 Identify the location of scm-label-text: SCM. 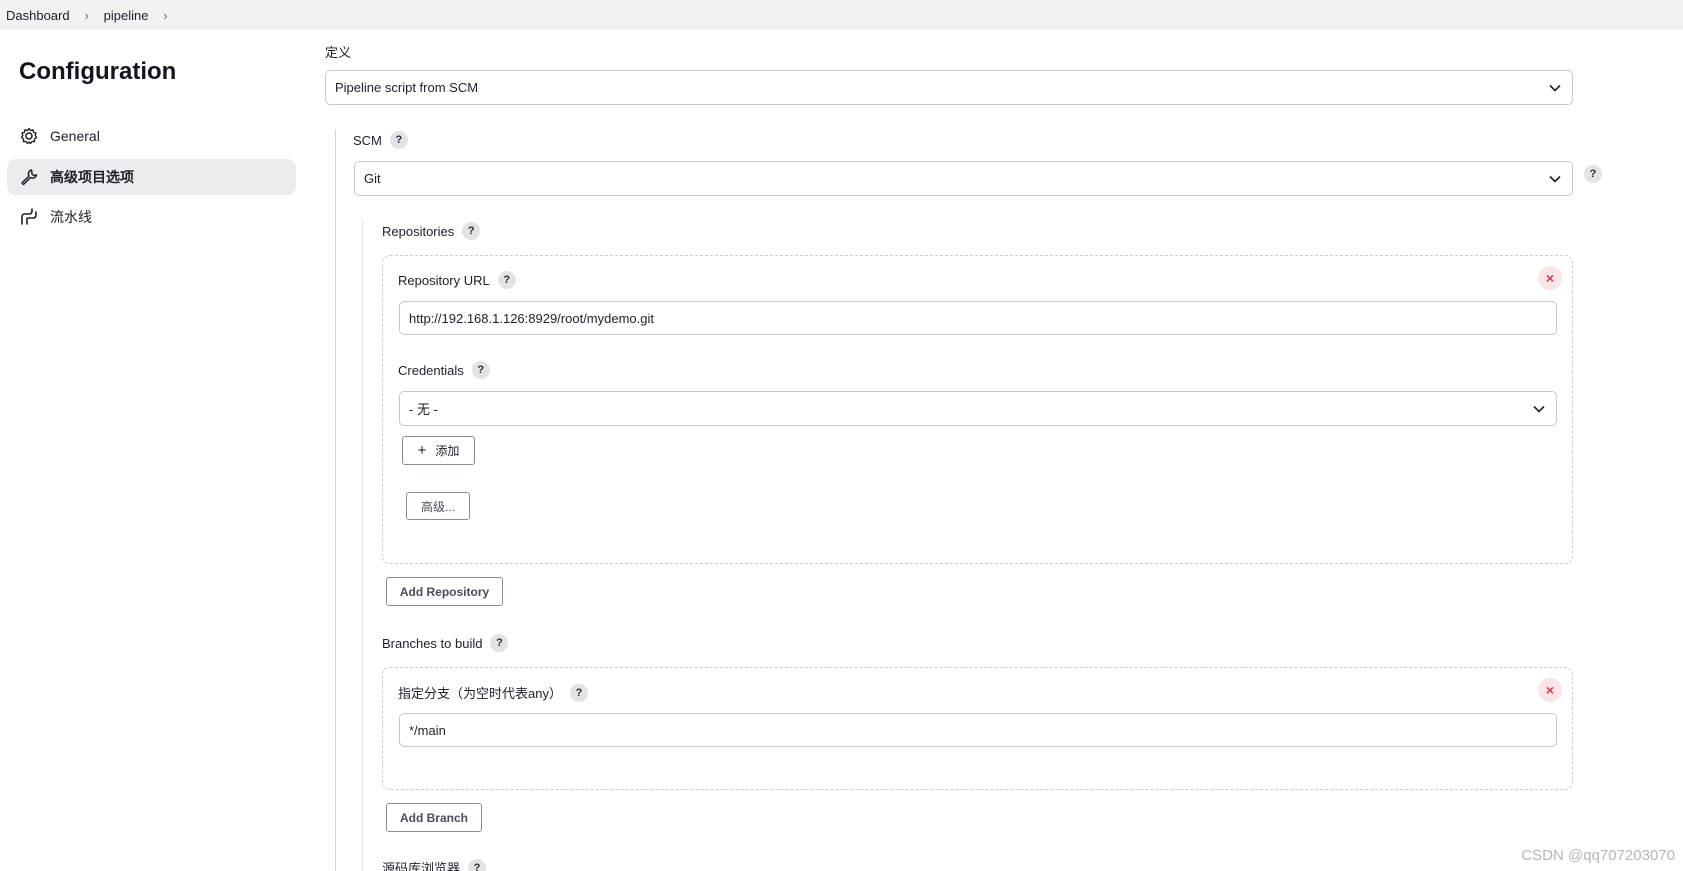
(367, 140).